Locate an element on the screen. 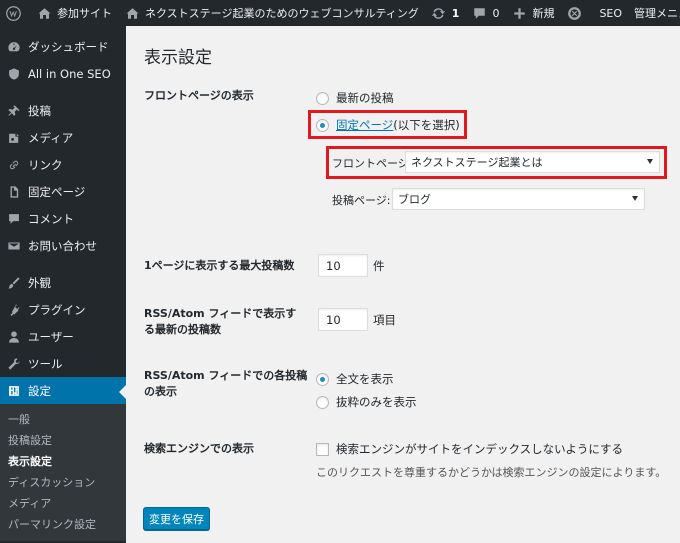 The image size is (680, 543). home-icon is located at coordinates (132, 13).